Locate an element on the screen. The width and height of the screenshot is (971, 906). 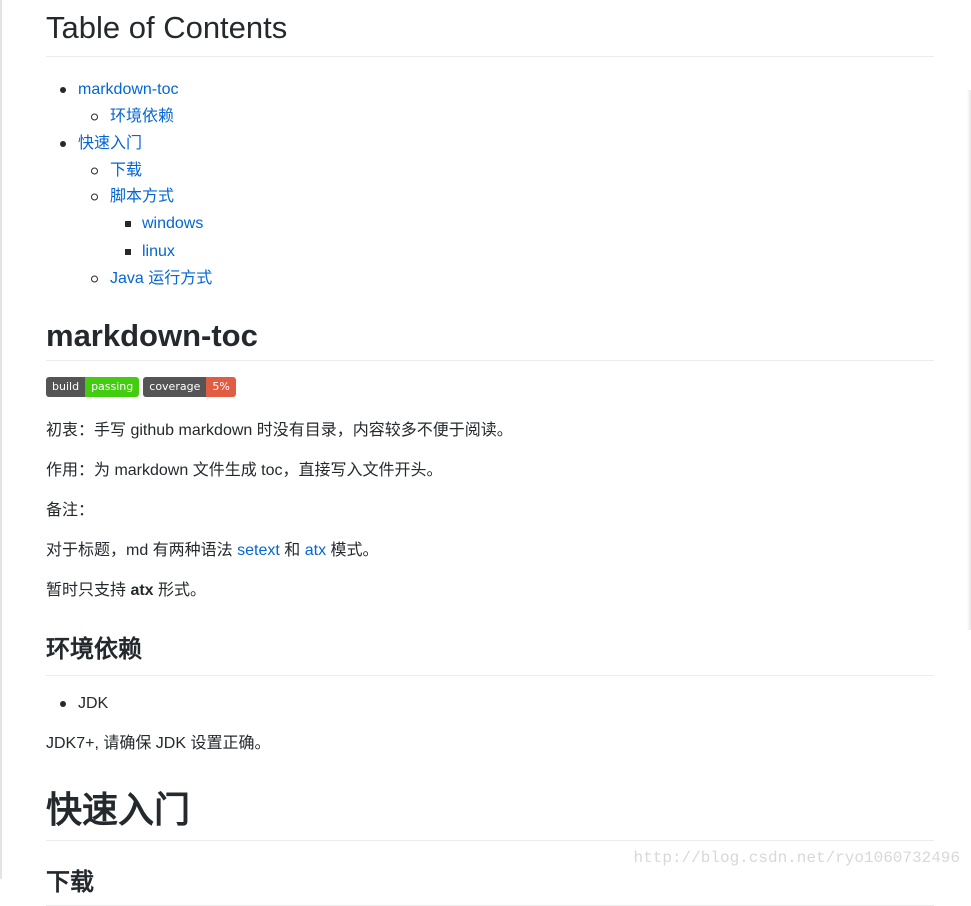
paragraph-origin: 初衷：手写 github markdown 时没有目录，内容较多不便于阅读。 is located at coordinates (279, 430).